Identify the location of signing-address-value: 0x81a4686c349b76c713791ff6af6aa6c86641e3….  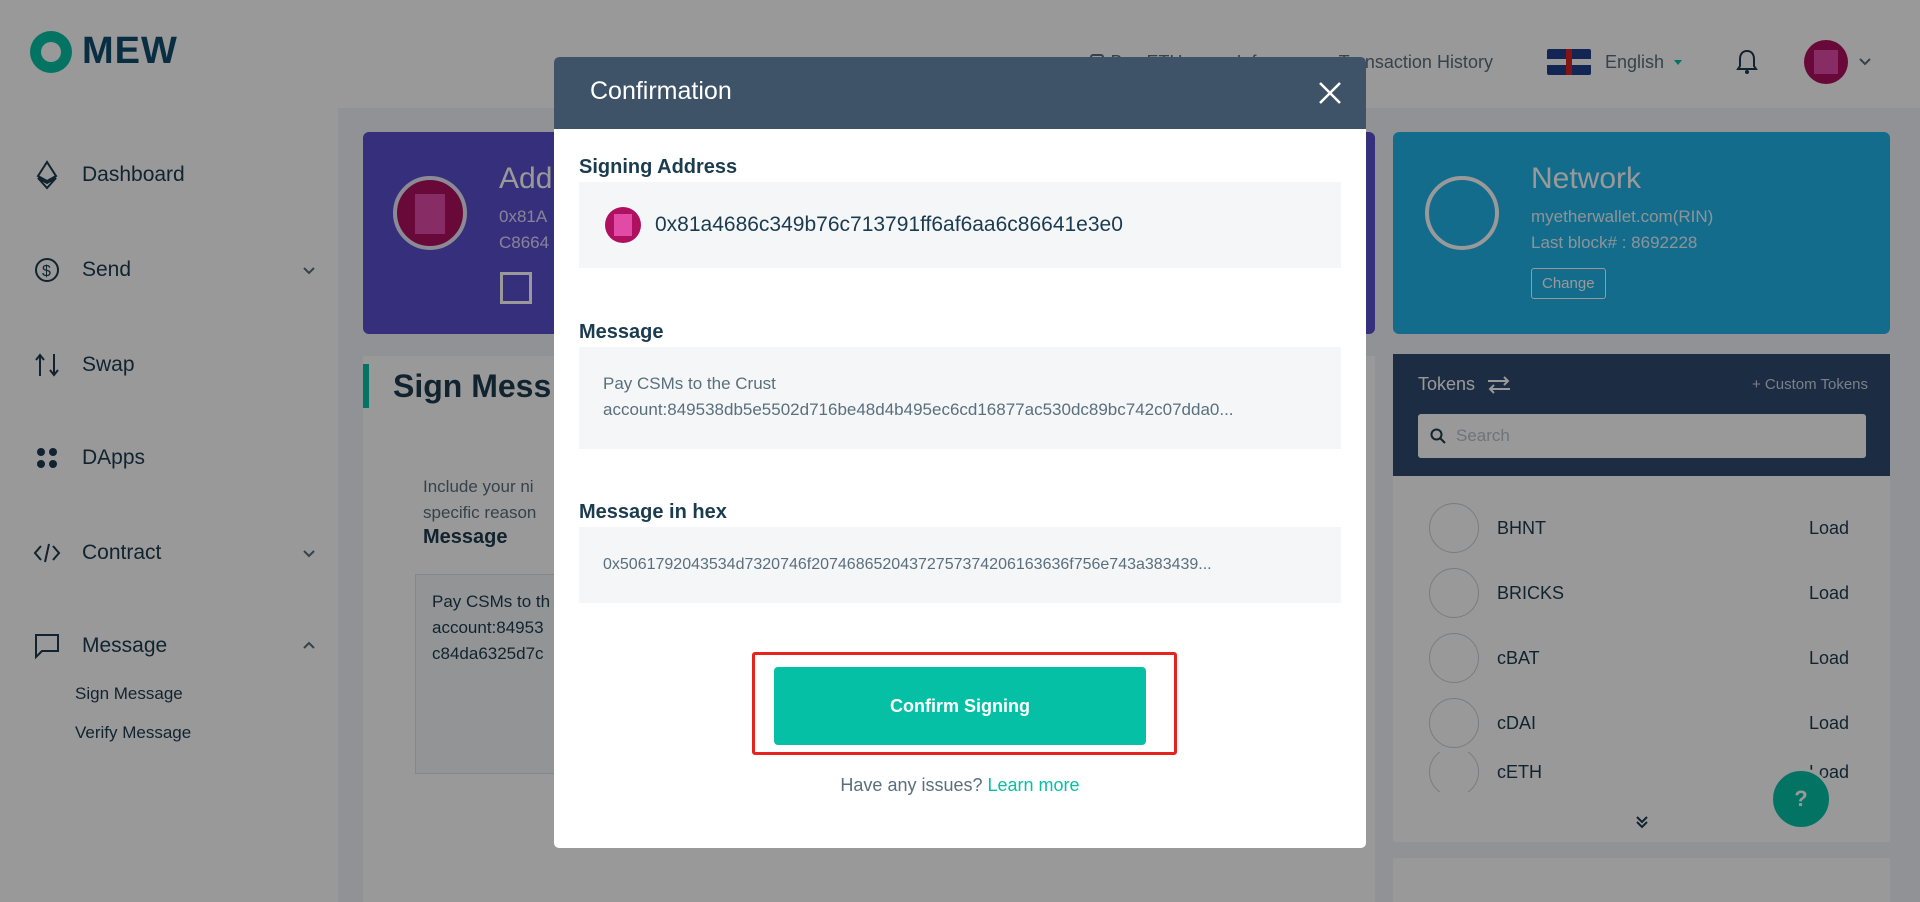
(889, 224).